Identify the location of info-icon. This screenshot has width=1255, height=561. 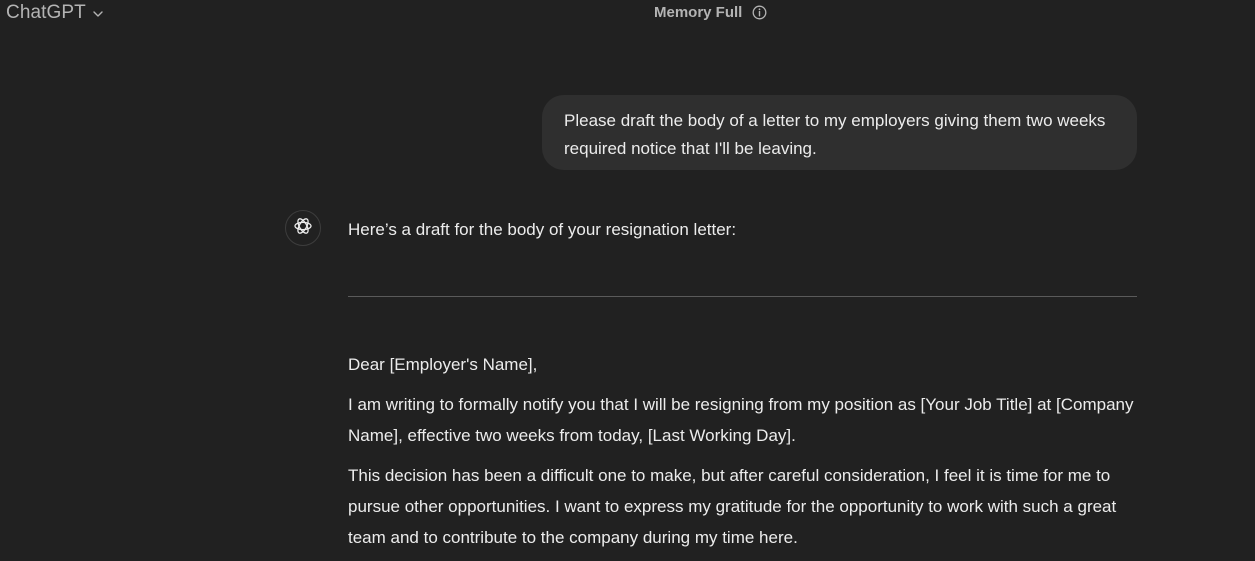
(759, 12).